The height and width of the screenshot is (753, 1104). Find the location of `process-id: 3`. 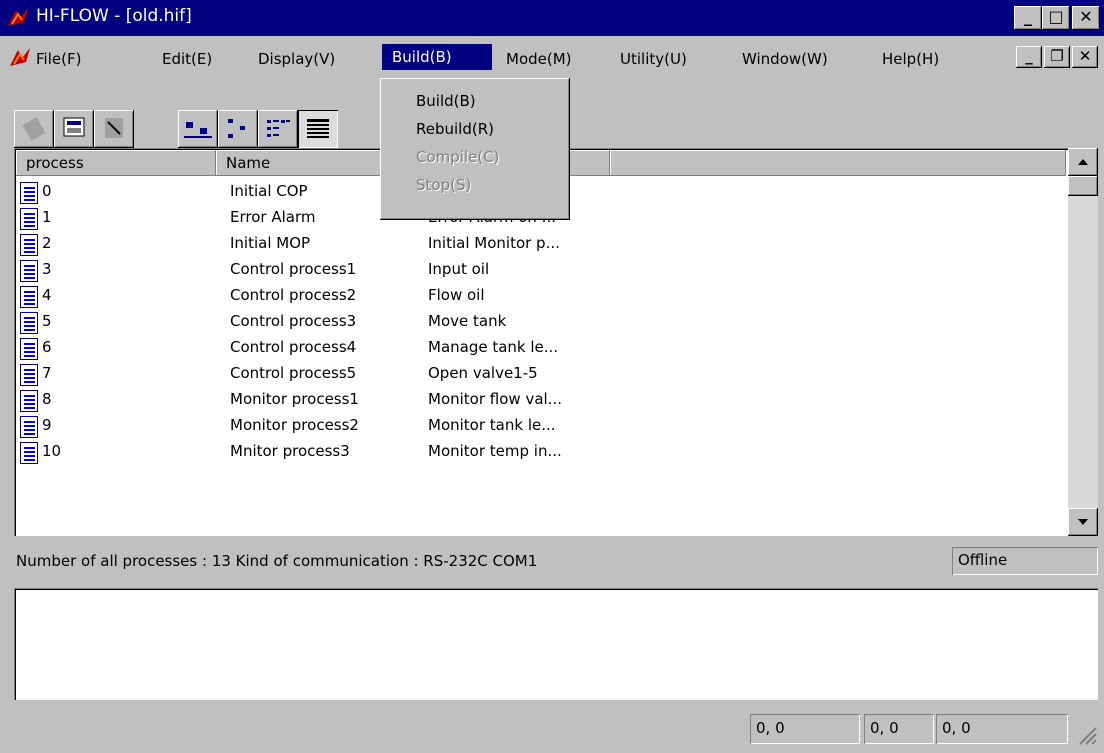

process-id: 3 is located at coordinates (47, 269).